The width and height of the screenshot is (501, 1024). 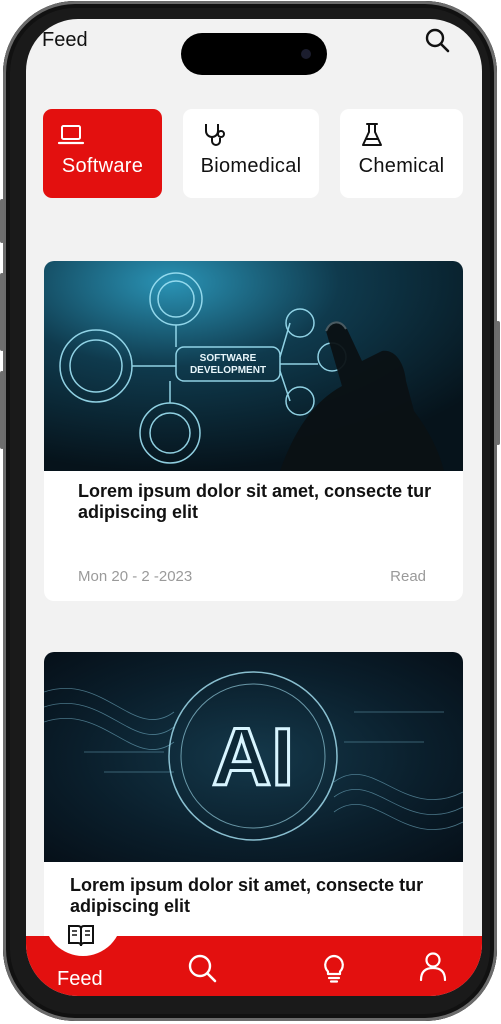 What do you see at coordinates (251, 166) in the screenshot?
I see `category-label: Biomedical` at bounding box center [251, 166].